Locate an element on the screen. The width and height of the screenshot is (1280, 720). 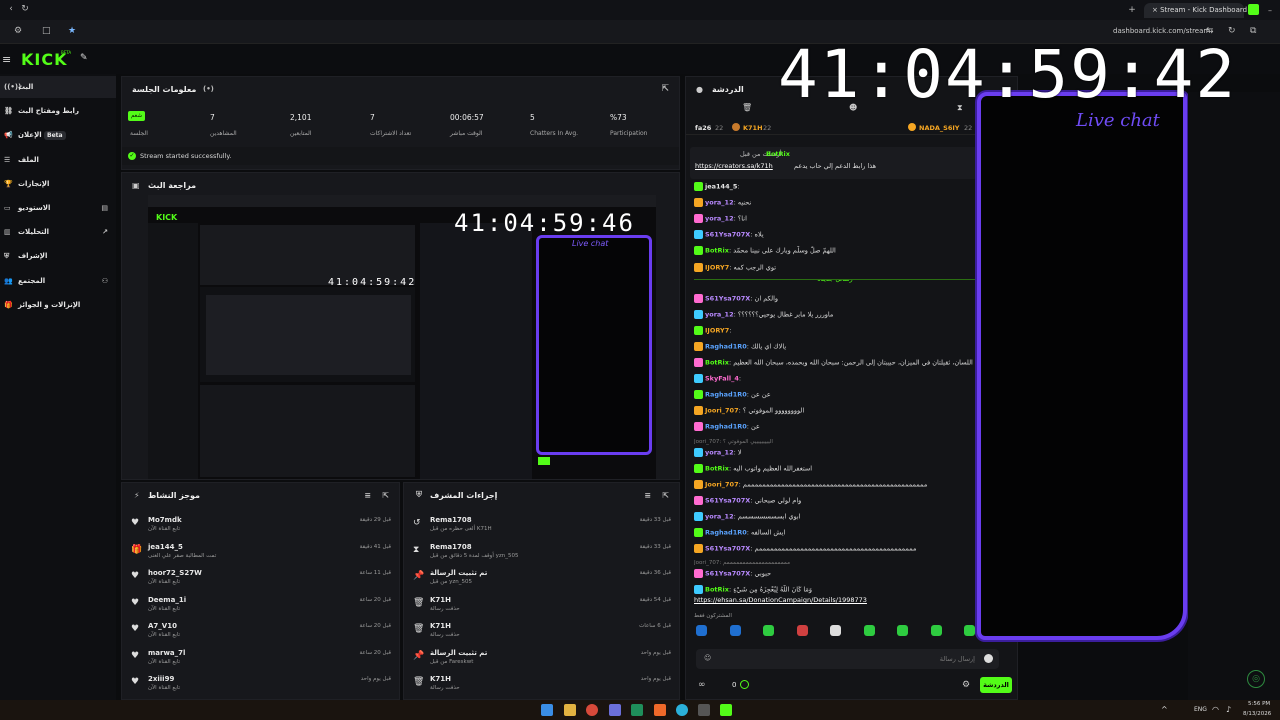
discord-icon is located at coordinates (615, 710).